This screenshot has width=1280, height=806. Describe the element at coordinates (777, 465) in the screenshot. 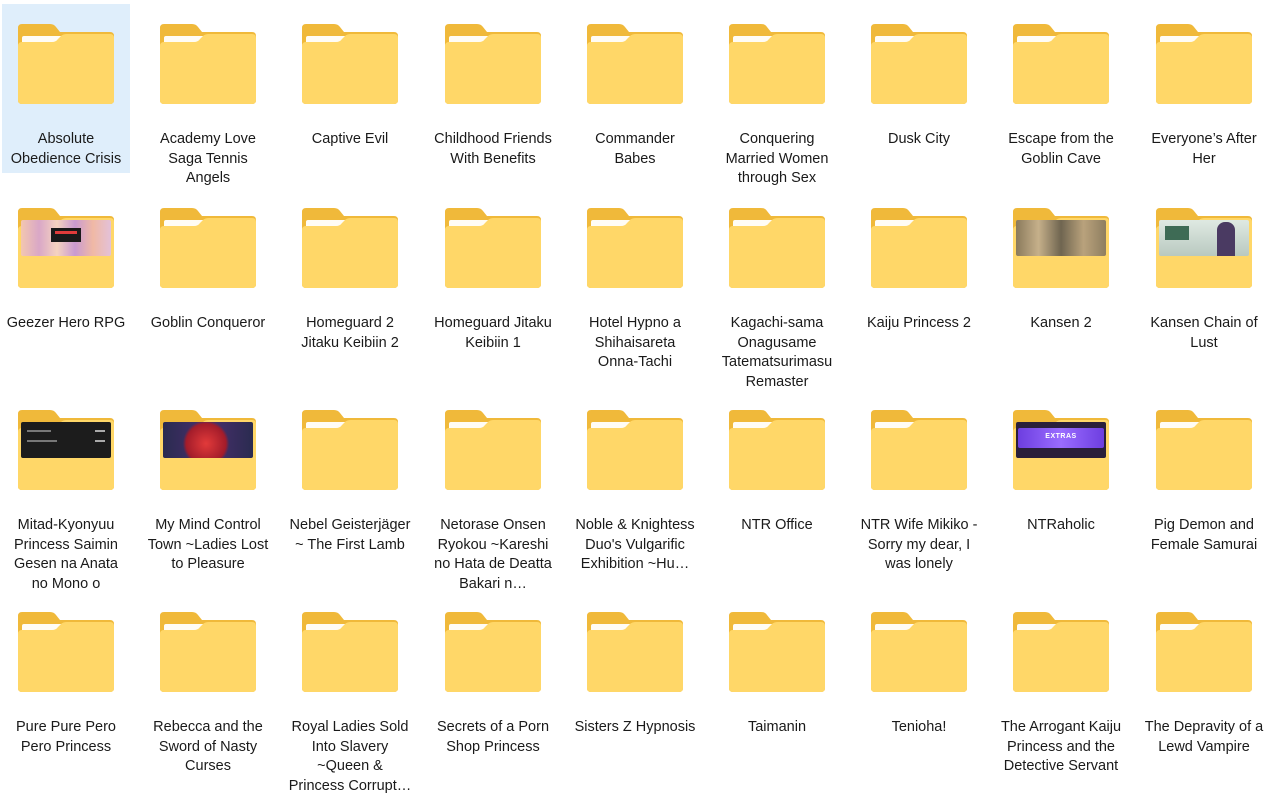

I see `folder-item: NTR Office` at that location.